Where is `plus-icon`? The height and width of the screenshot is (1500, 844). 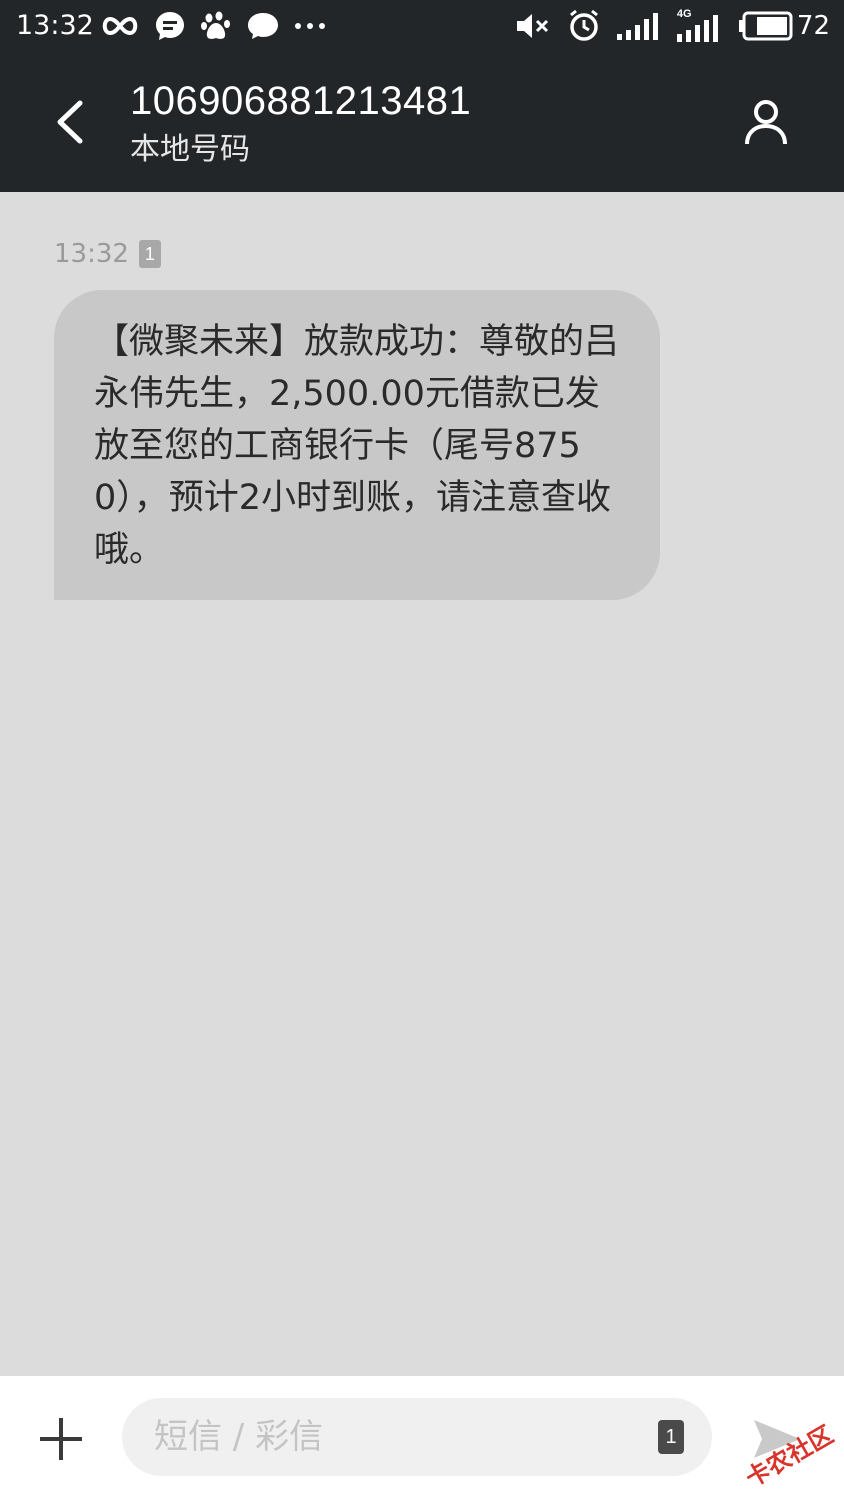 plus-icon is located at coordinates (61, 1439).